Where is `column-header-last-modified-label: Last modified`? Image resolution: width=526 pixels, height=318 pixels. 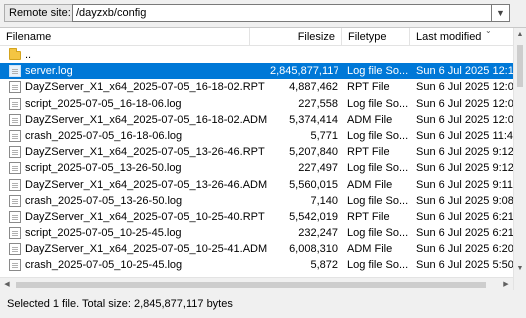 column-header-last-modified-label: Last modified is located at coordinates (449, 37).